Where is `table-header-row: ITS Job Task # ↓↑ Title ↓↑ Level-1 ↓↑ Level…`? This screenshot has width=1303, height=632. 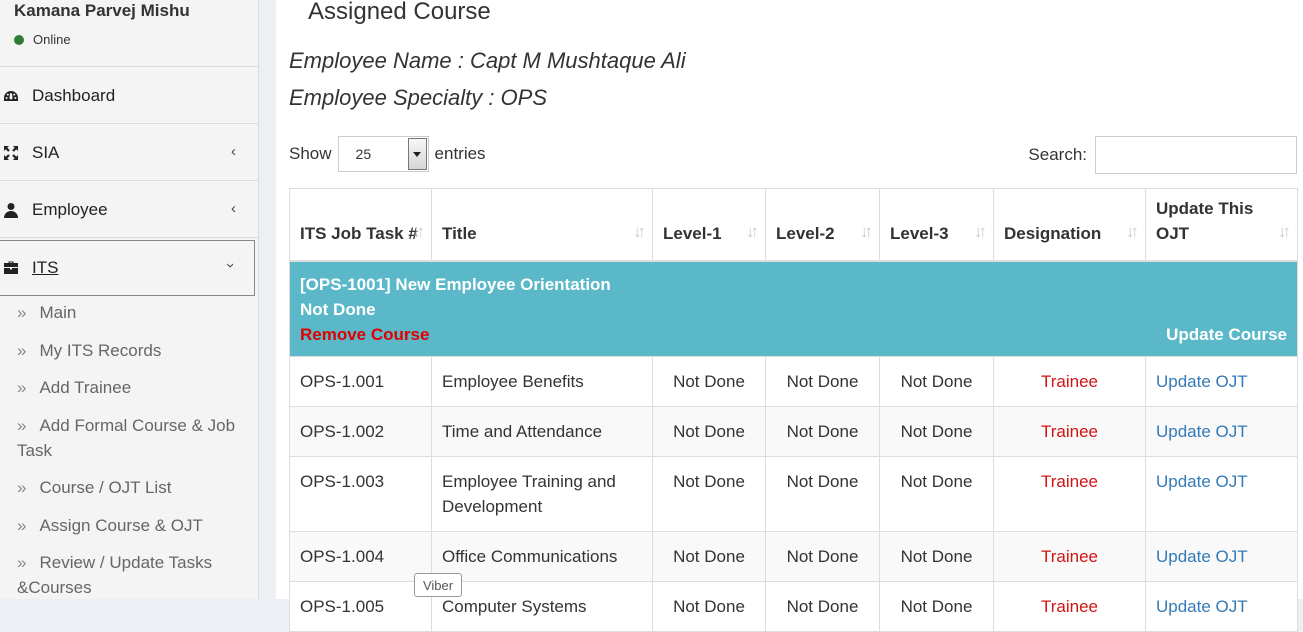 table-header-row: ITS Job Task # ↓↑ Title ↓↑ Level-1 ↓↑ Level… is located at coordinates (793, 224).